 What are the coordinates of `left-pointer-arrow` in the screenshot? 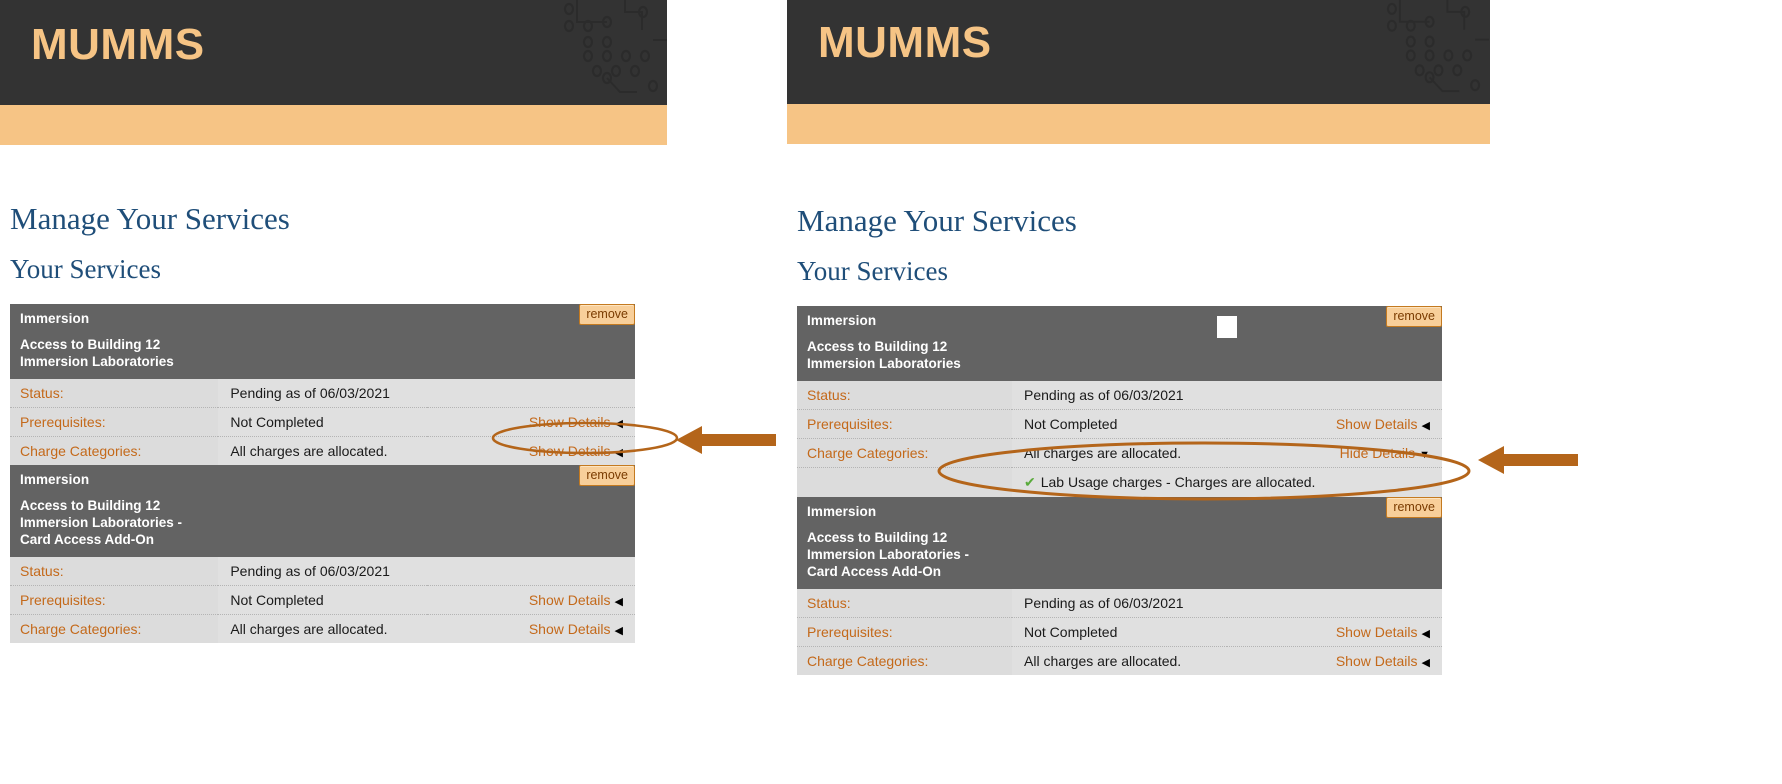 It's located at (726, 440).